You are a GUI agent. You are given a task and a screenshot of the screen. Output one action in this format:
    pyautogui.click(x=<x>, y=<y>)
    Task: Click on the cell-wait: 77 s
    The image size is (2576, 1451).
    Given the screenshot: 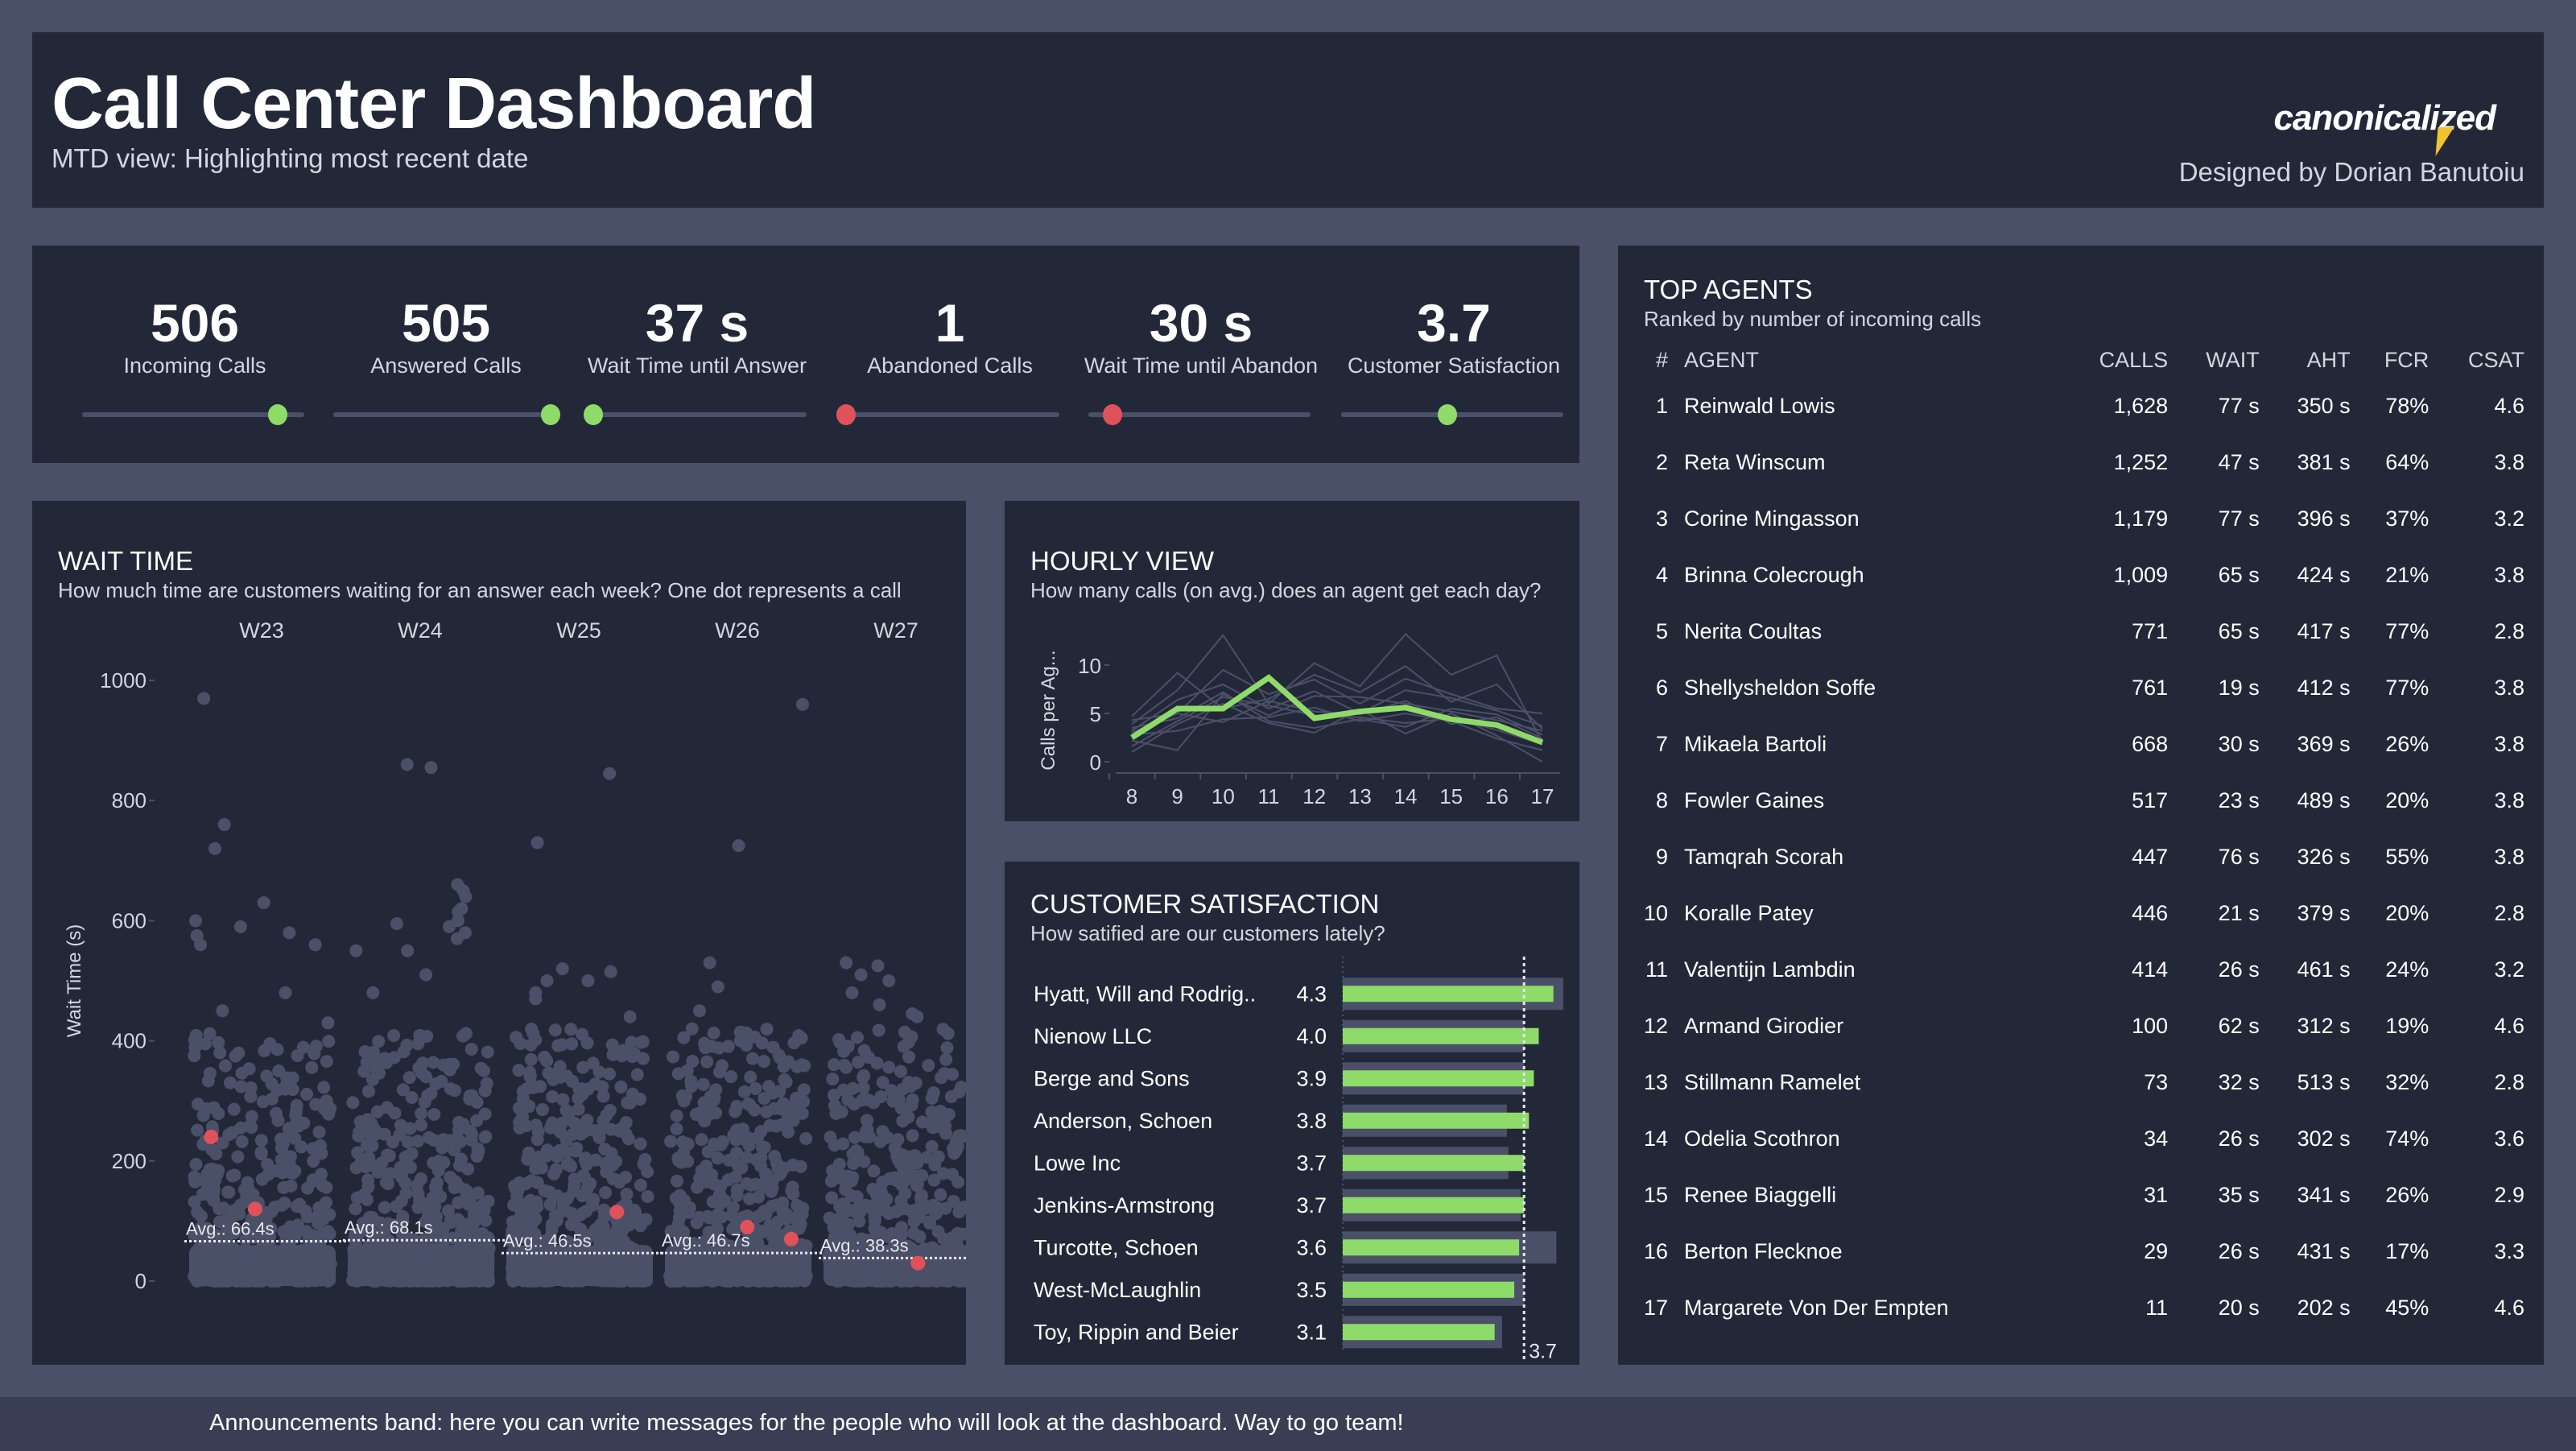 What is the action you would take?
    pyautogui.click(x=2239, y=405)
    